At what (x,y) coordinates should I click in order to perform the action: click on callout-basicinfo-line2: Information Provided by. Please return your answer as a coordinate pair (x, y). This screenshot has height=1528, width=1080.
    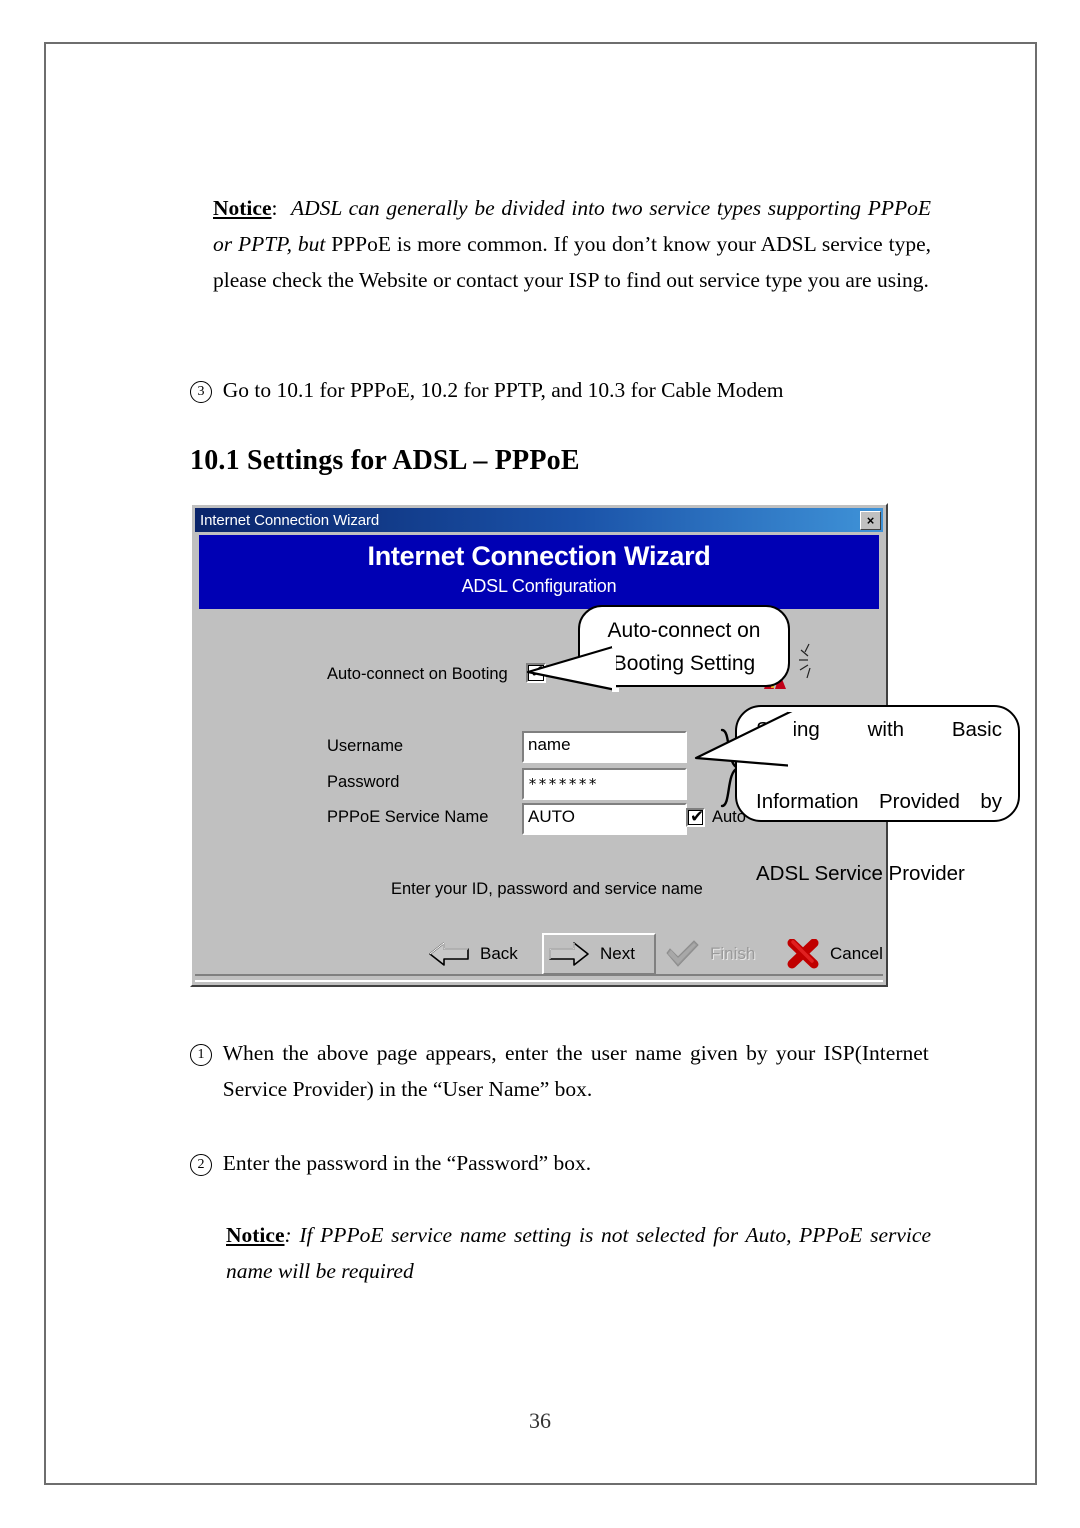
    Looking at the image, I should click on (879, 801).